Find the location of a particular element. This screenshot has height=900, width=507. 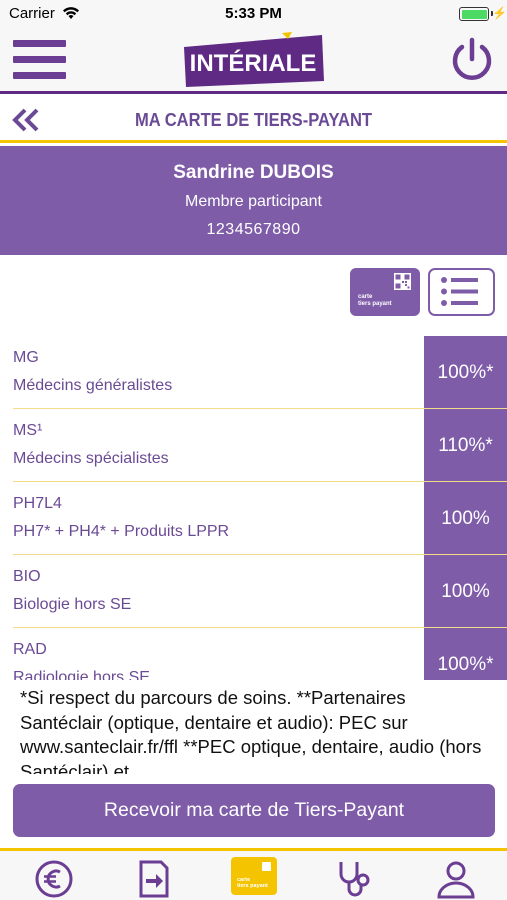

logo-text: INTÉRIALE is located at coordinates (253, 63).